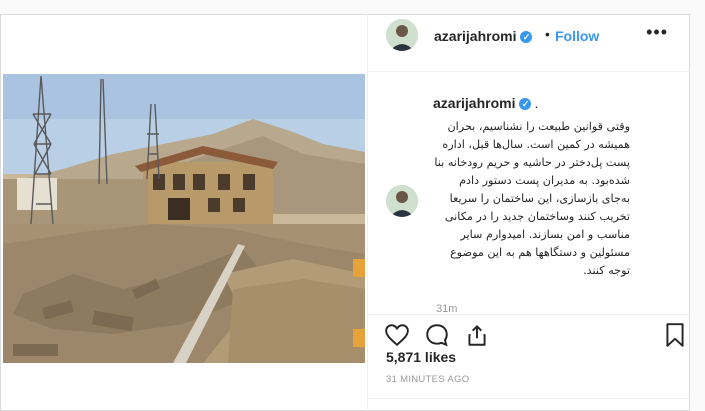  I want to click on username-text: azarijahromi, so click(475, 36).